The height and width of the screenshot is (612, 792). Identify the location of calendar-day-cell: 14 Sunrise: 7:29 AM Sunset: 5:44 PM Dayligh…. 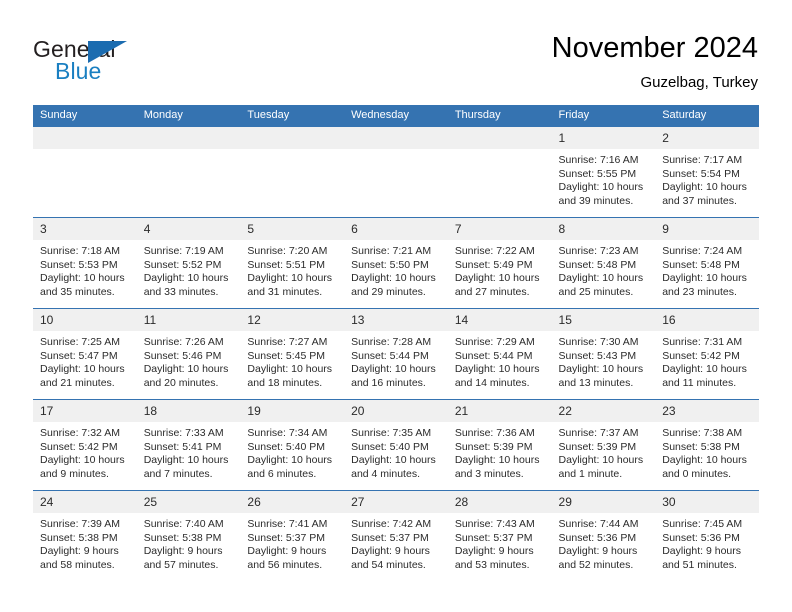
(499, 354).